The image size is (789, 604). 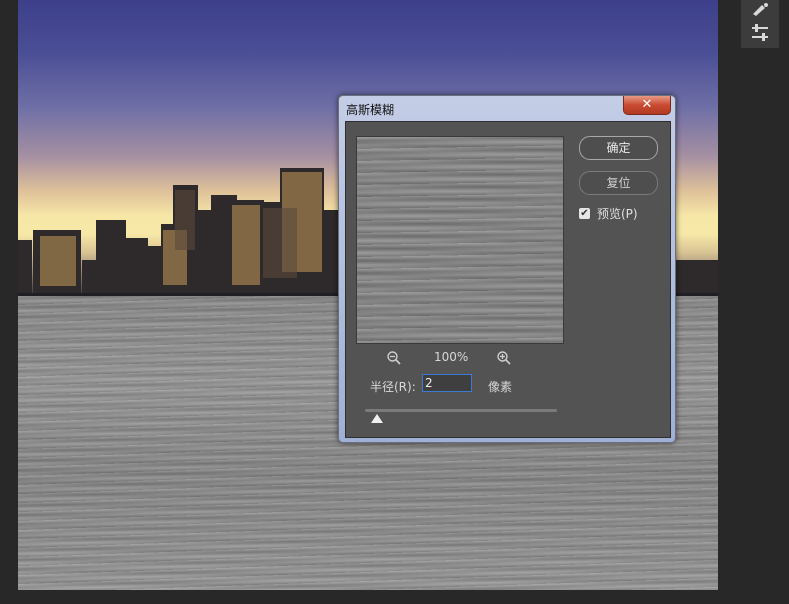 What do you see at coordinates (647, 105) in the screenshot?
I see `close-button: ✕` at bounding box center [647, 105].